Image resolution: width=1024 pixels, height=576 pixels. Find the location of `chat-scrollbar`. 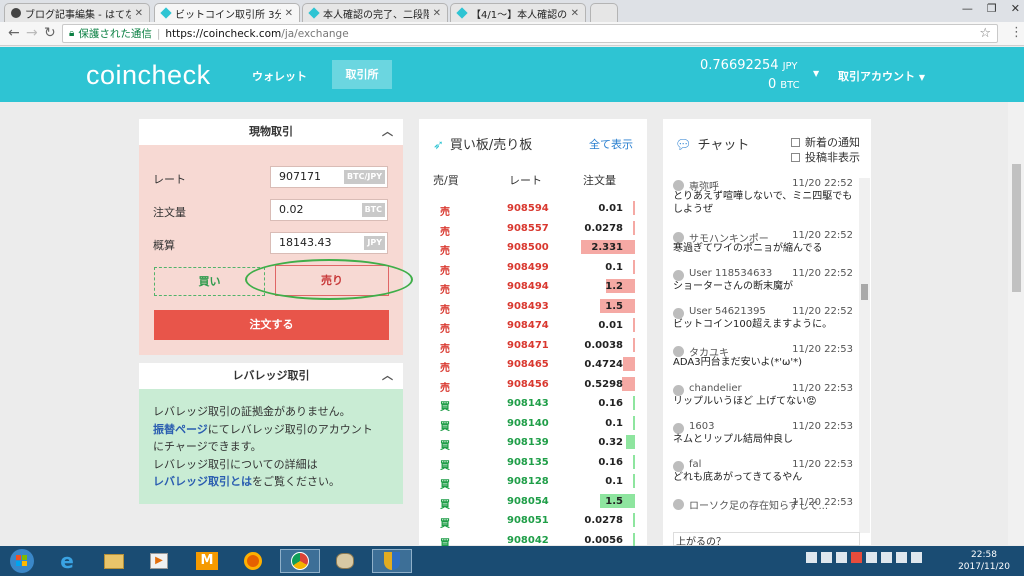

chat-scrollbar is located at coordinates (864, 355).